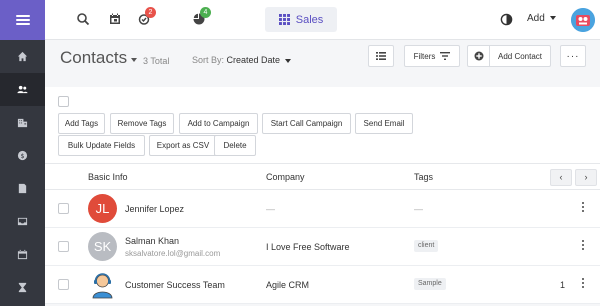  I want to click on sidebar-item-home, so click(22, 56).